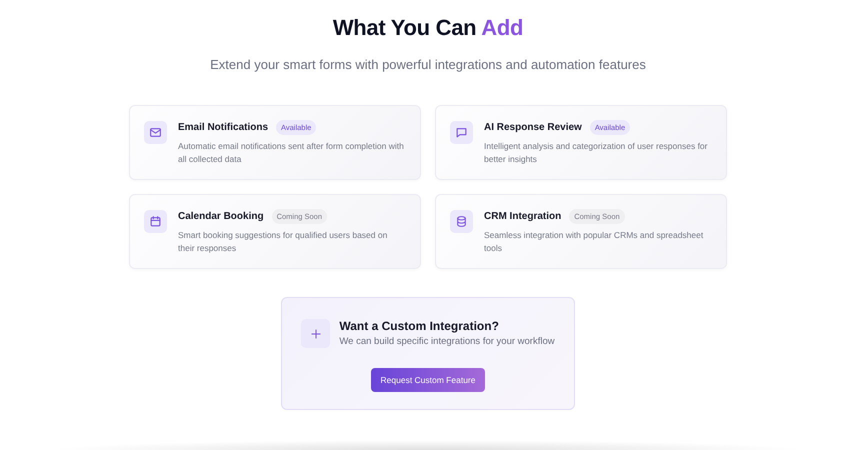 This screenshot has height=450, width=856. Describe the element at coordinates (221, 216) in the screenshot. I see `feature-title: Calendar Booking` at that location.